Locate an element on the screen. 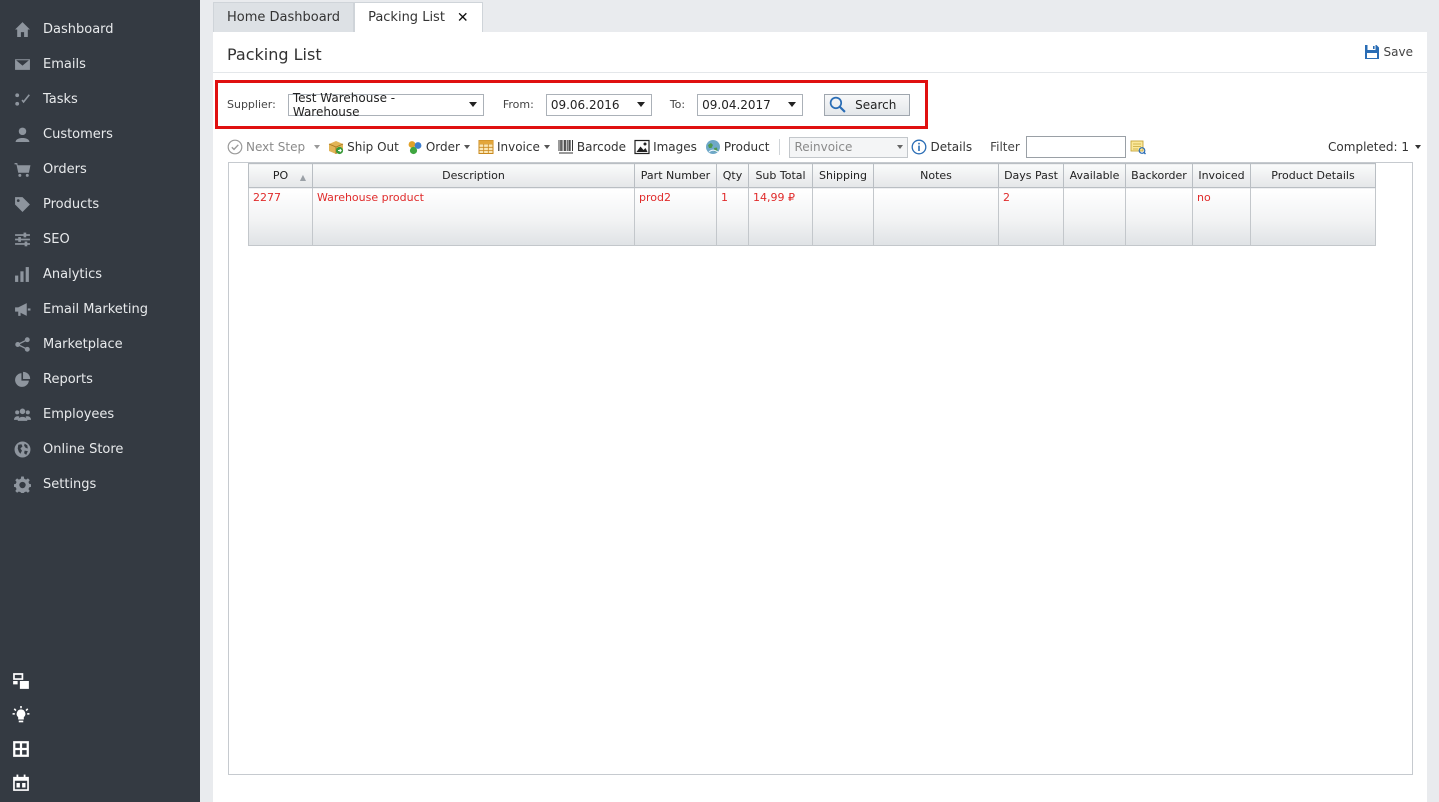 The width and height of the screenshot is (1439, 802). next-step-button: Next Step is located at coordinates (274, 147).